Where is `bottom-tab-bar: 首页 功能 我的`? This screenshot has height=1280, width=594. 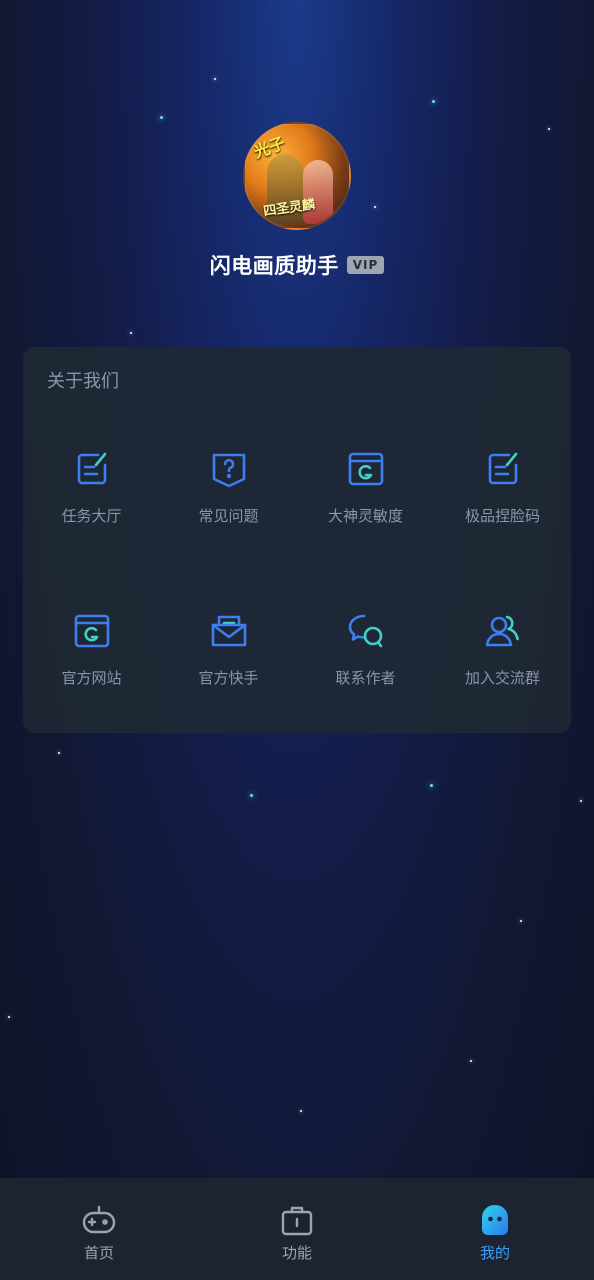
bottom-tab-bar: 首页 功能 我的 is located at coordinates (297, 1229).